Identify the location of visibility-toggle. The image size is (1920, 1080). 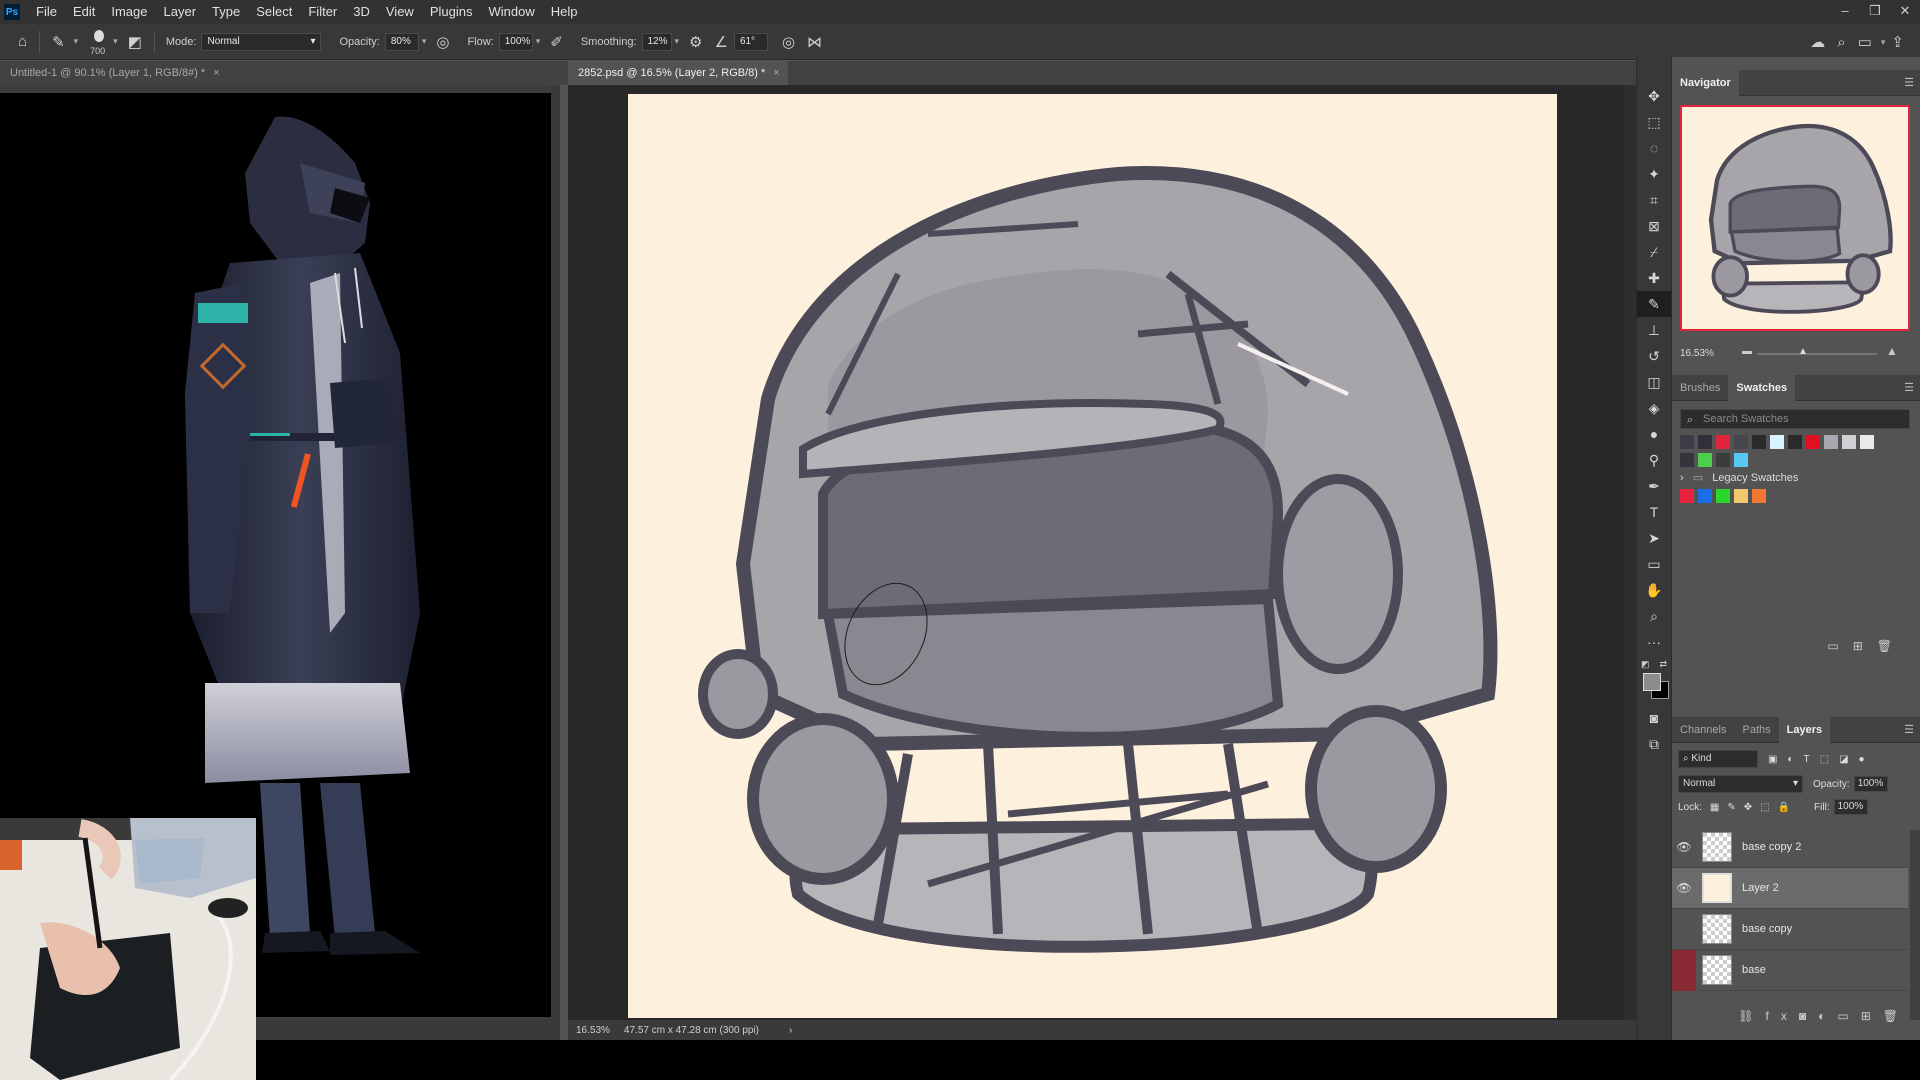
(1684, 970).